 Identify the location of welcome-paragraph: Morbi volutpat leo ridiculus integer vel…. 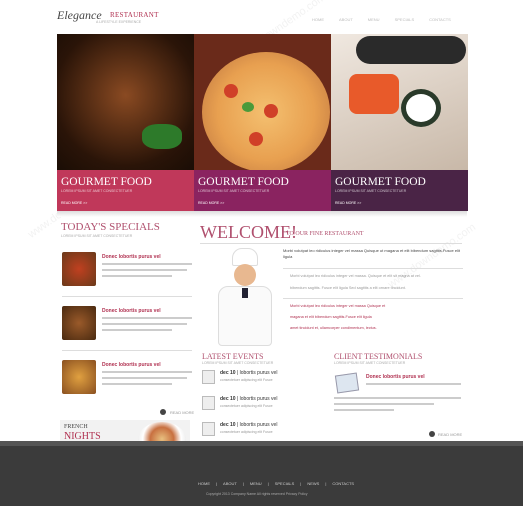
(355, 276).